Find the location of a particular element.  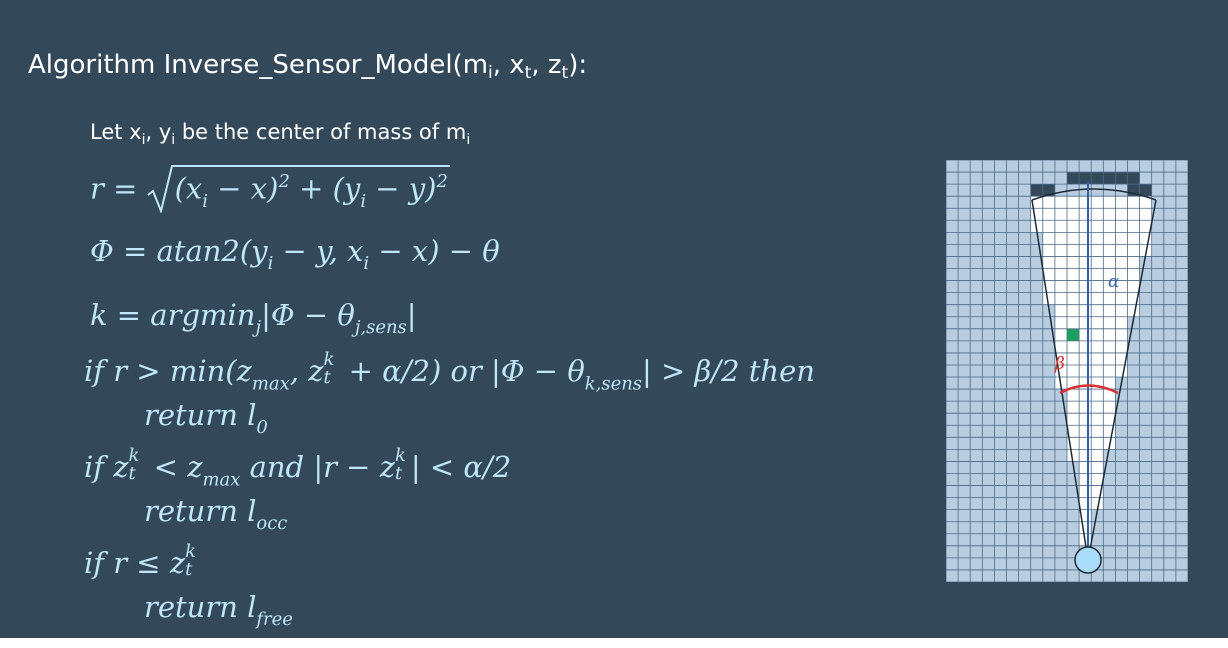

free-condition: if r ≤ zkt is located at coordinates (140, 561).